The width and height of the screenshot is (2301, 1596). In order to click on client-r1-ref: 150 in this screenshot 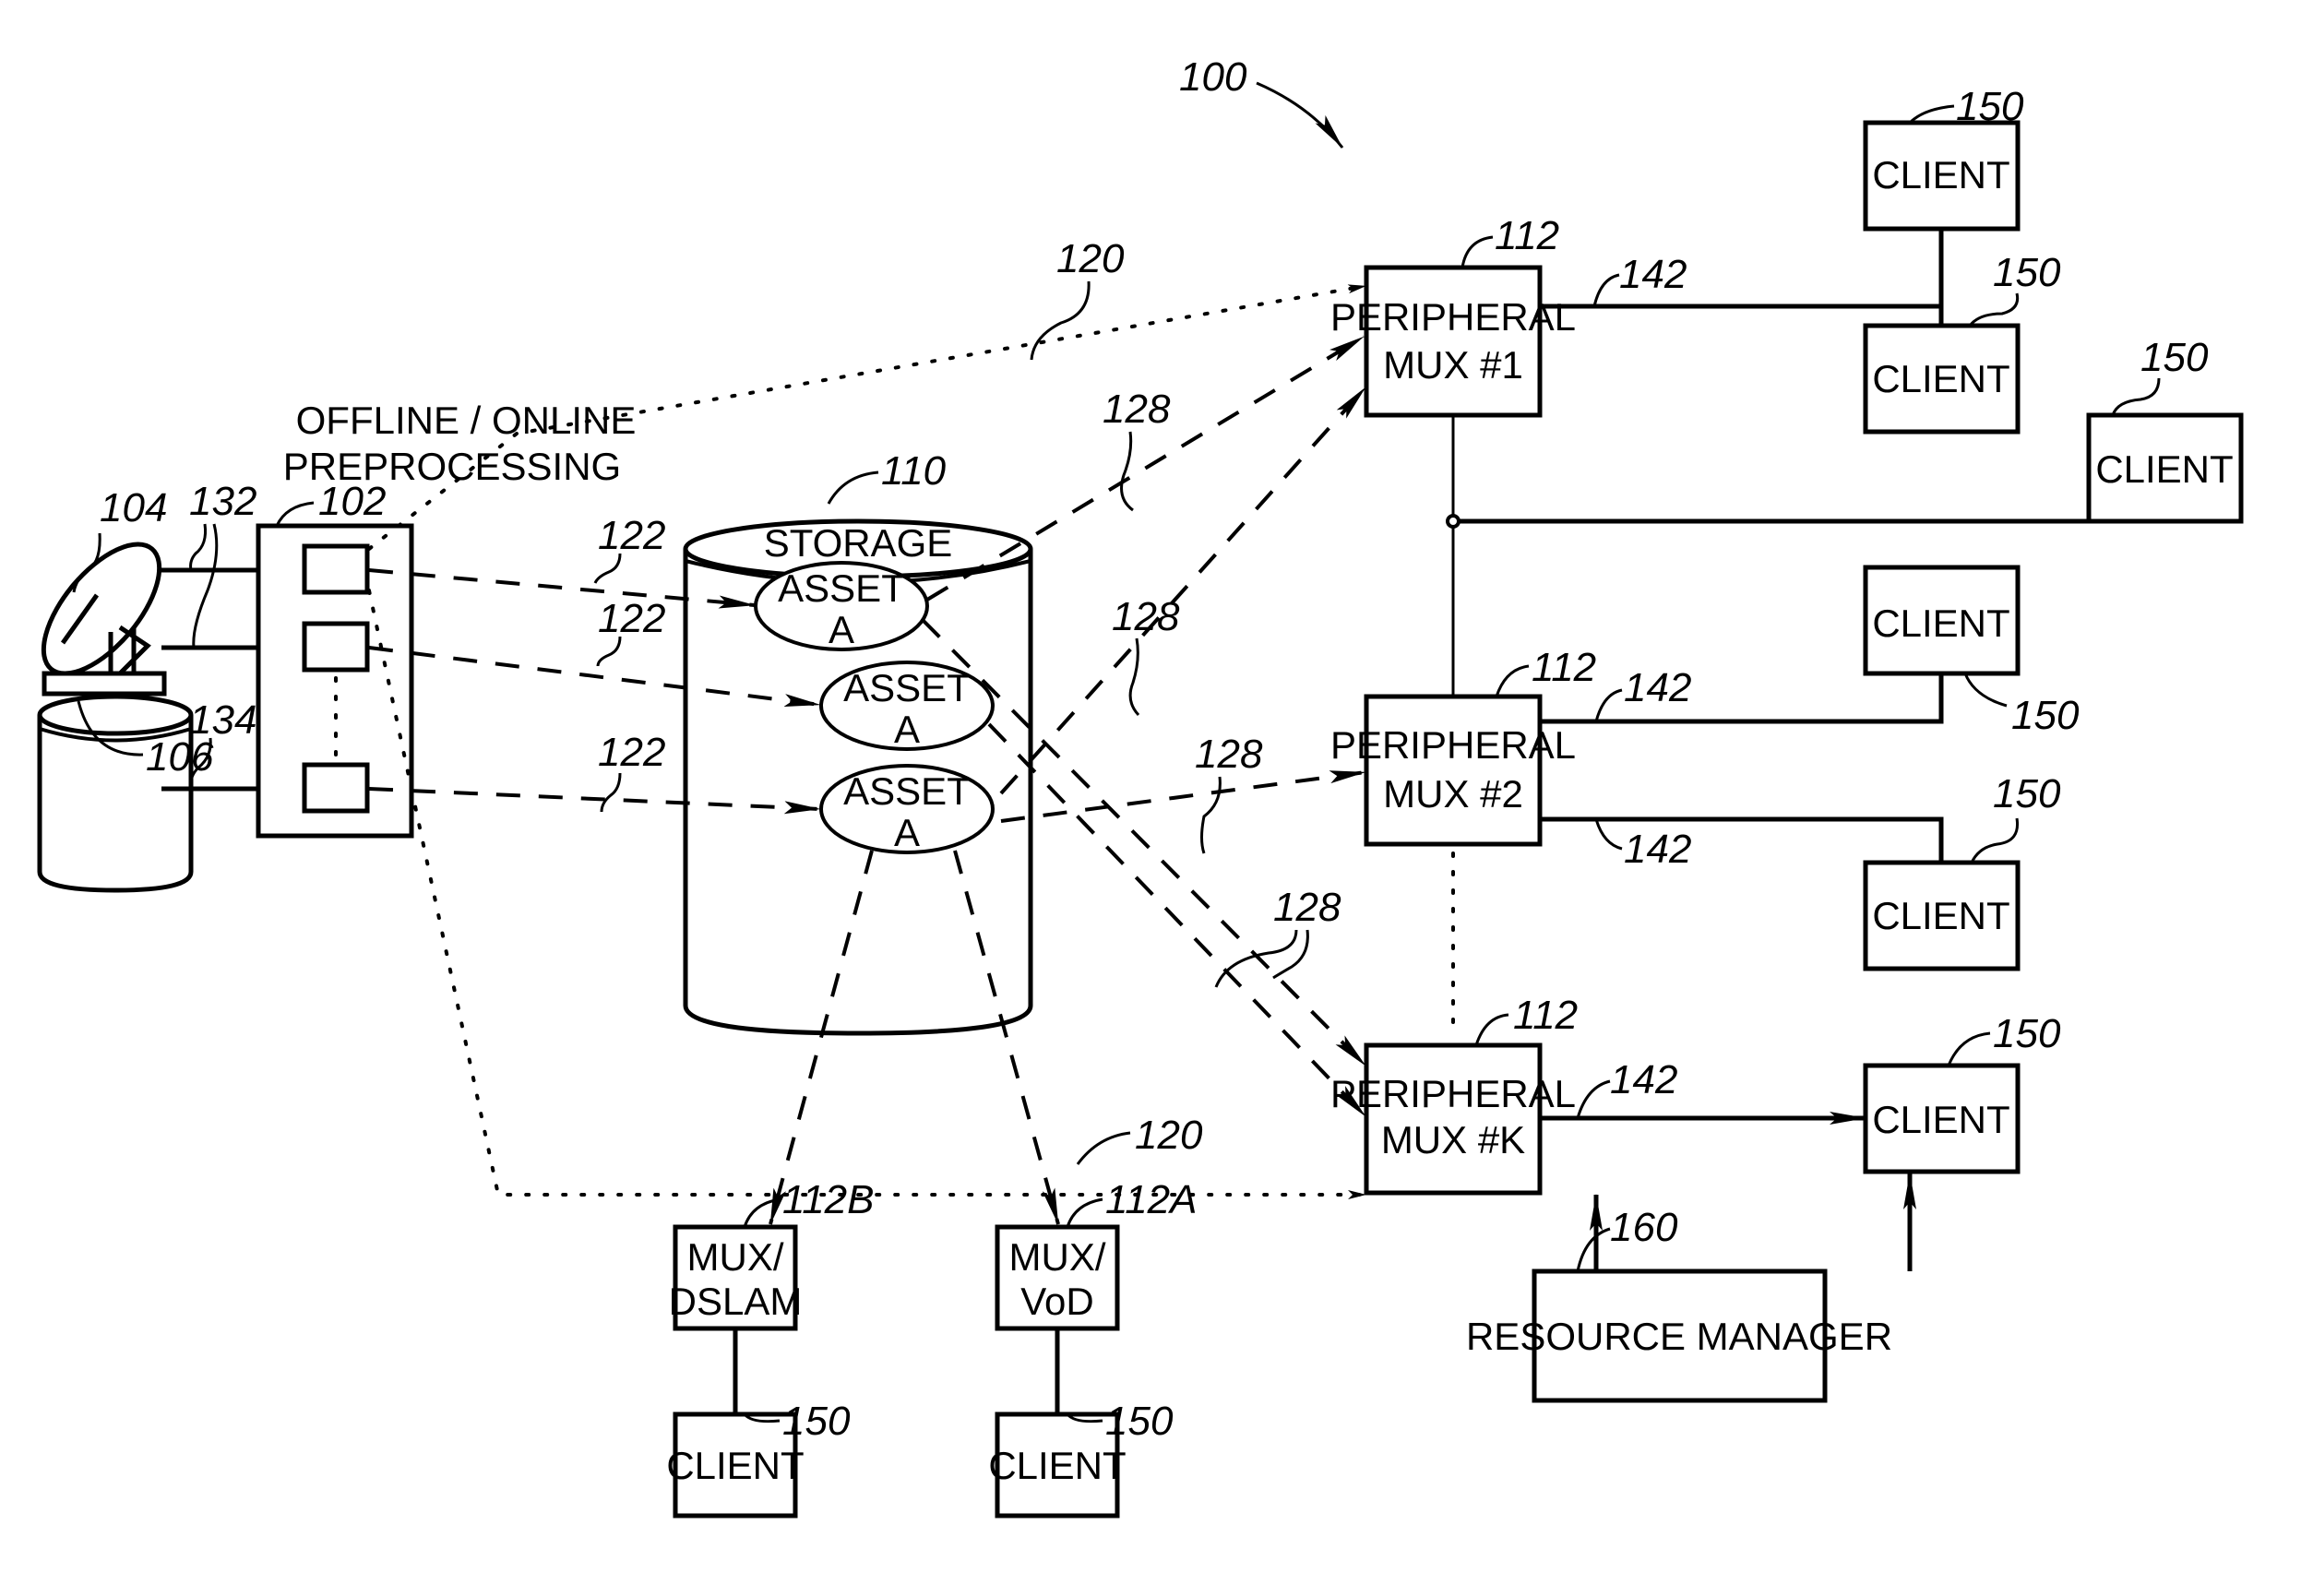, I will do `click(1990, 106)`.